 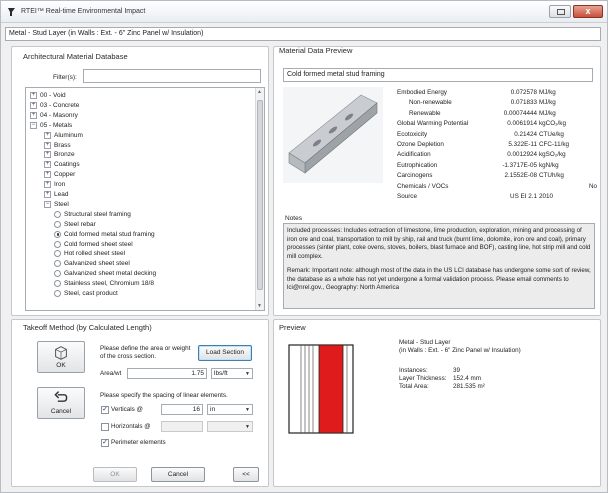 I want to click on tree-item: +03 - Concrete, so click(x=54, y=105).